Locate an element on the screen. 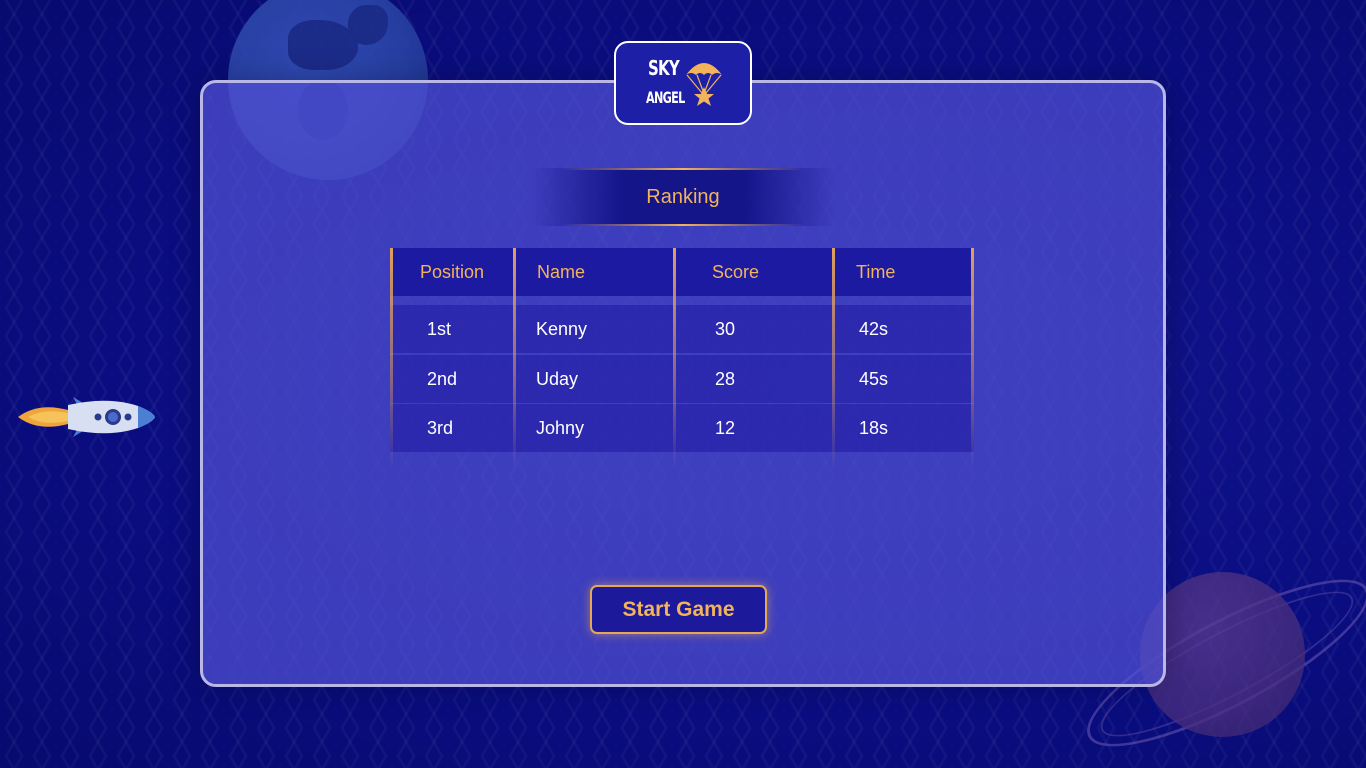 The width and height of the screenshot is (1366, 768). table-row: 1st Kenny 30 42s is located at coordinates (682, 329).